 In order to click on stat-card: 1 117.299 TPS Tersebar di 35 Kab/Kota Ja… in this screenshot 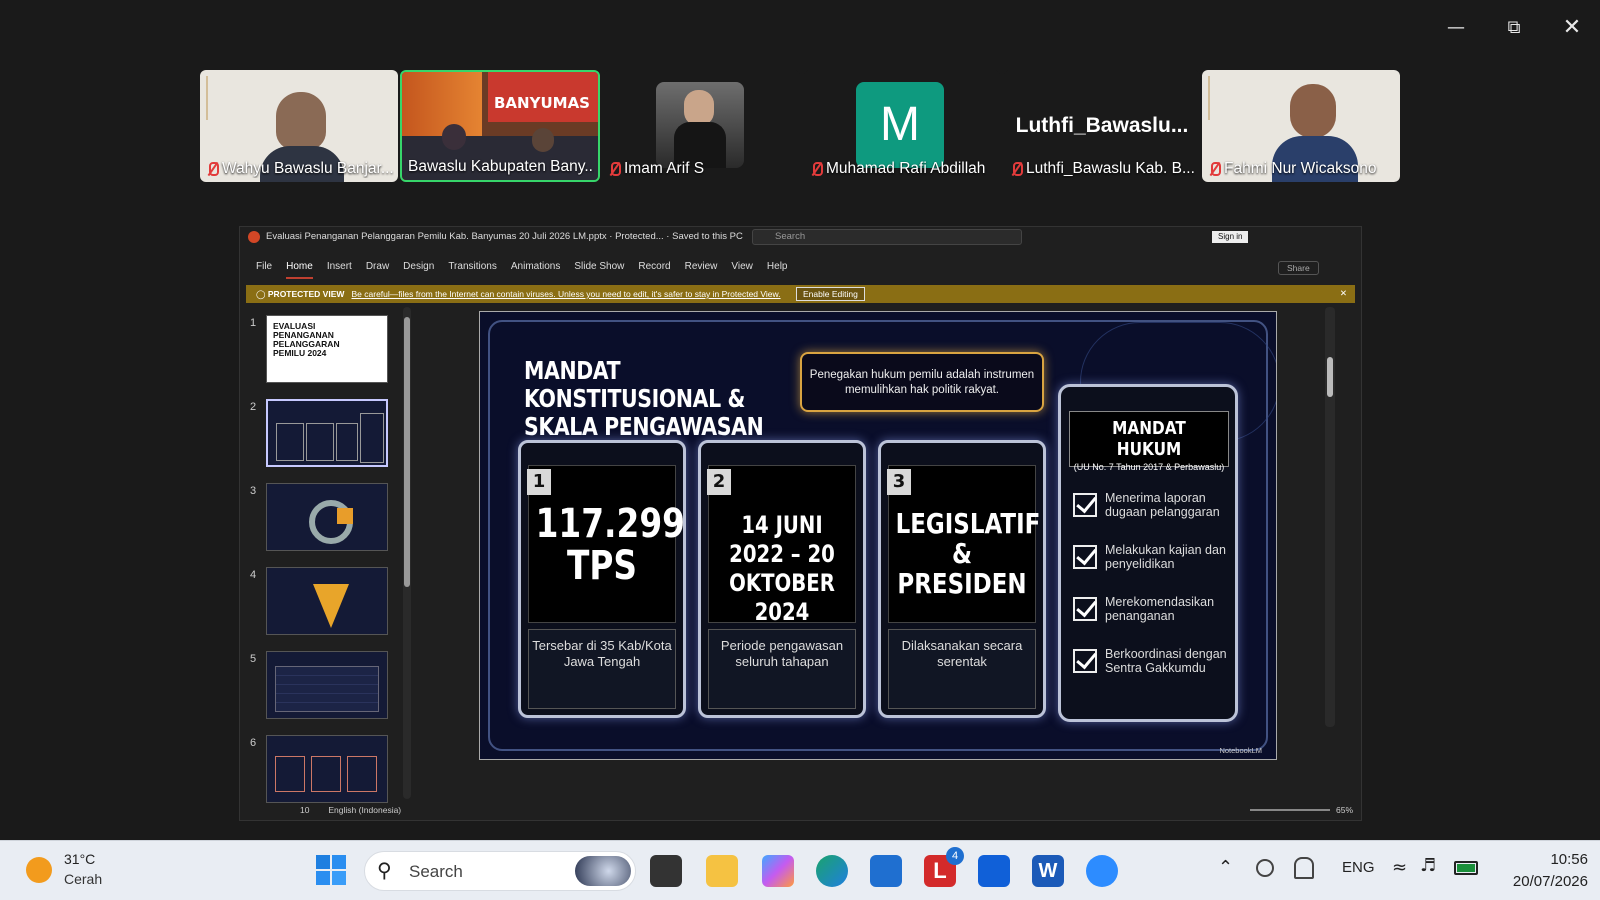, I will do `click(602, 579)`.